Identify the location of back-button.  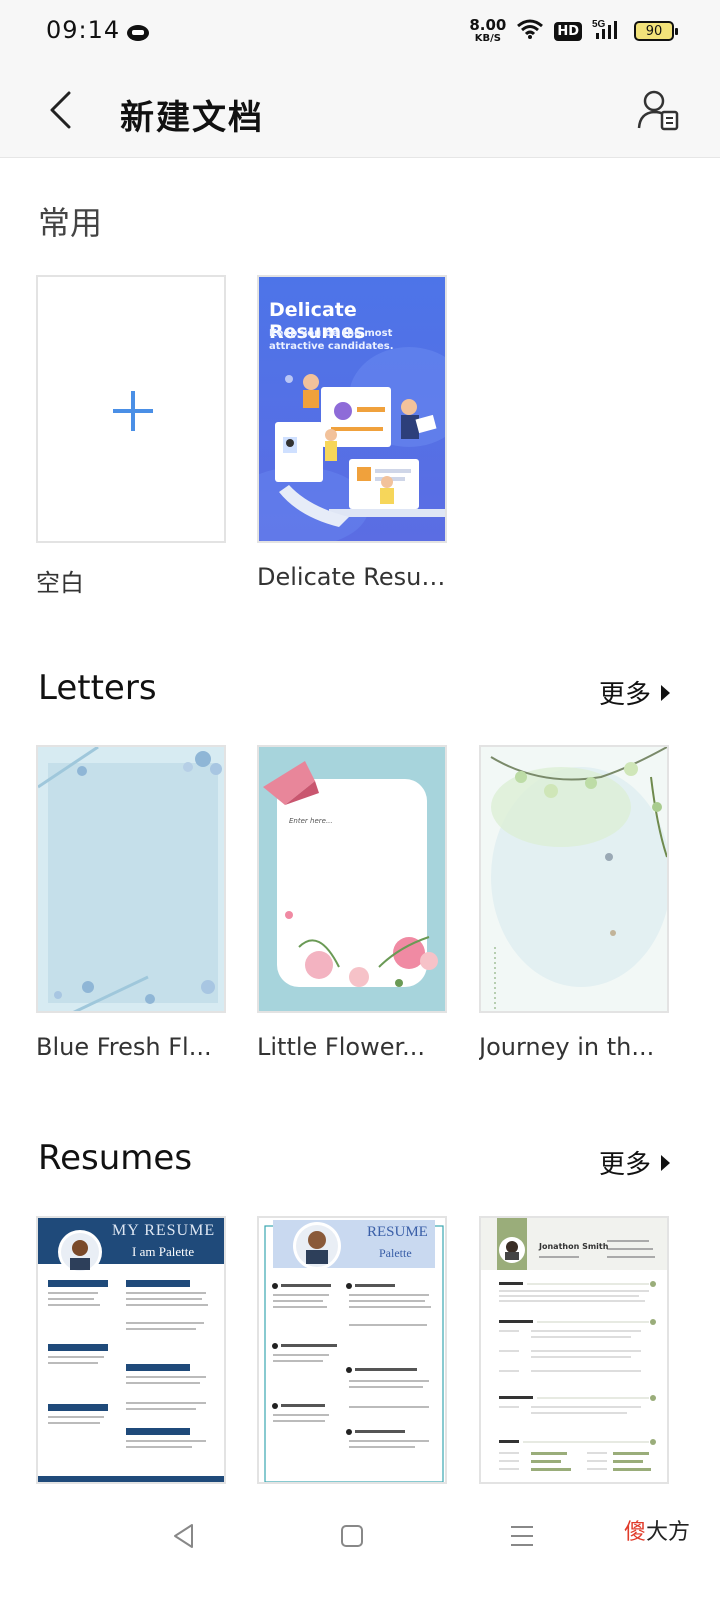
(60, 110).